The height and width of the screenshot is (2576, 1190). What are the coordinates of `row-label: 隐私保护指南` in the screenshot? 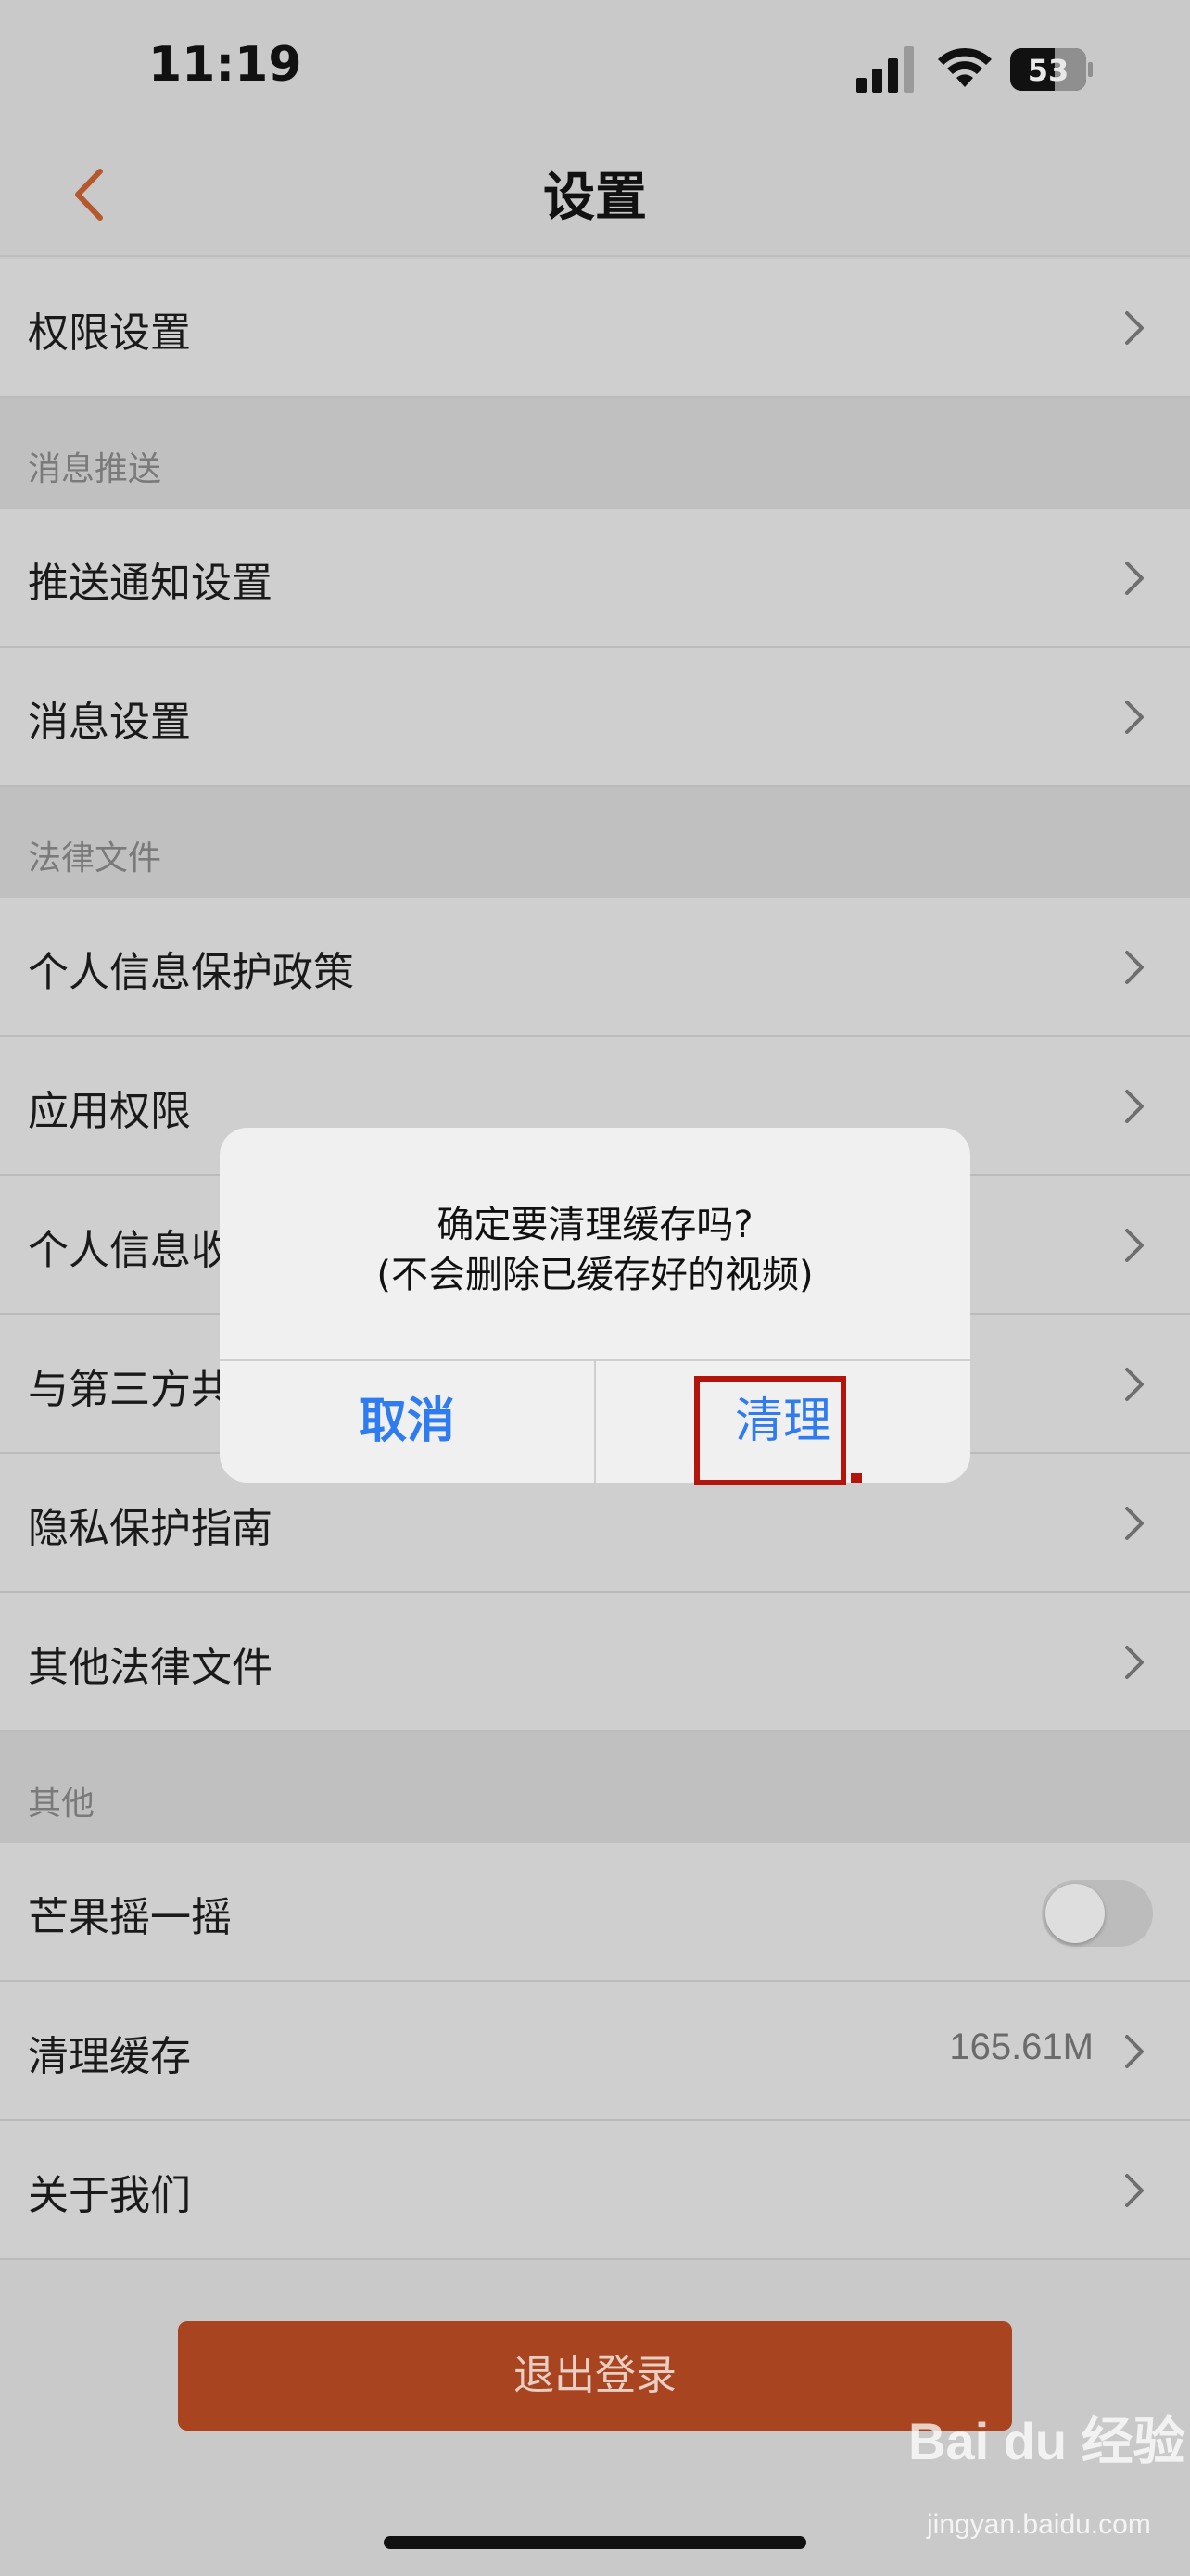 It's located at (150, 1528).